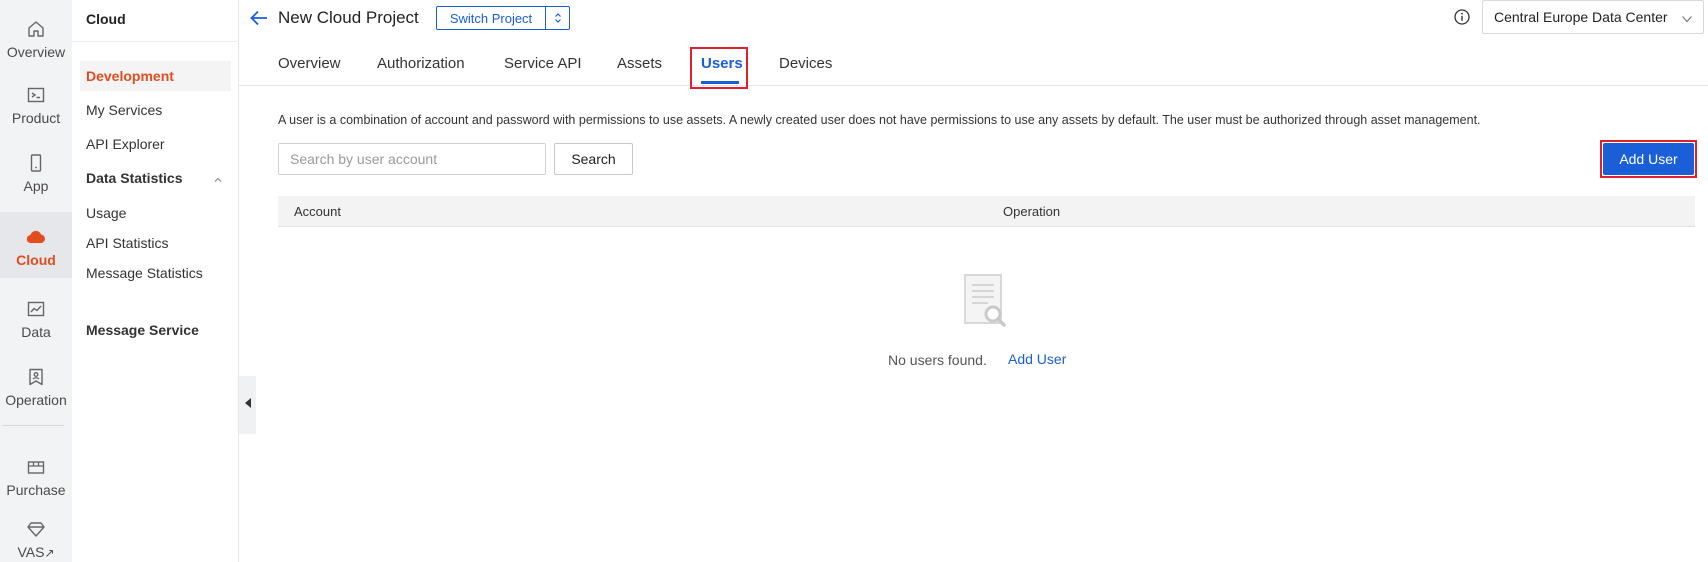 The height and width of the screenshot is (562, 1708). Describe the element at coordinates (593, 159) in the screenshot. I see `search-button: Search` at that location.